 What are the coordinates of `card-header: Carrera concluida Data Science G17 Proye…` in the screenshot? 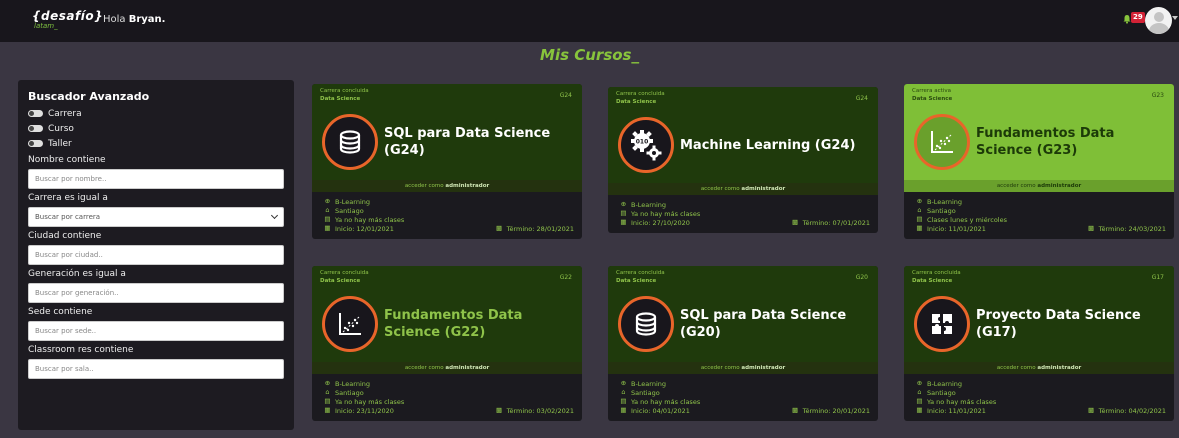 It's located at (1039, 320).